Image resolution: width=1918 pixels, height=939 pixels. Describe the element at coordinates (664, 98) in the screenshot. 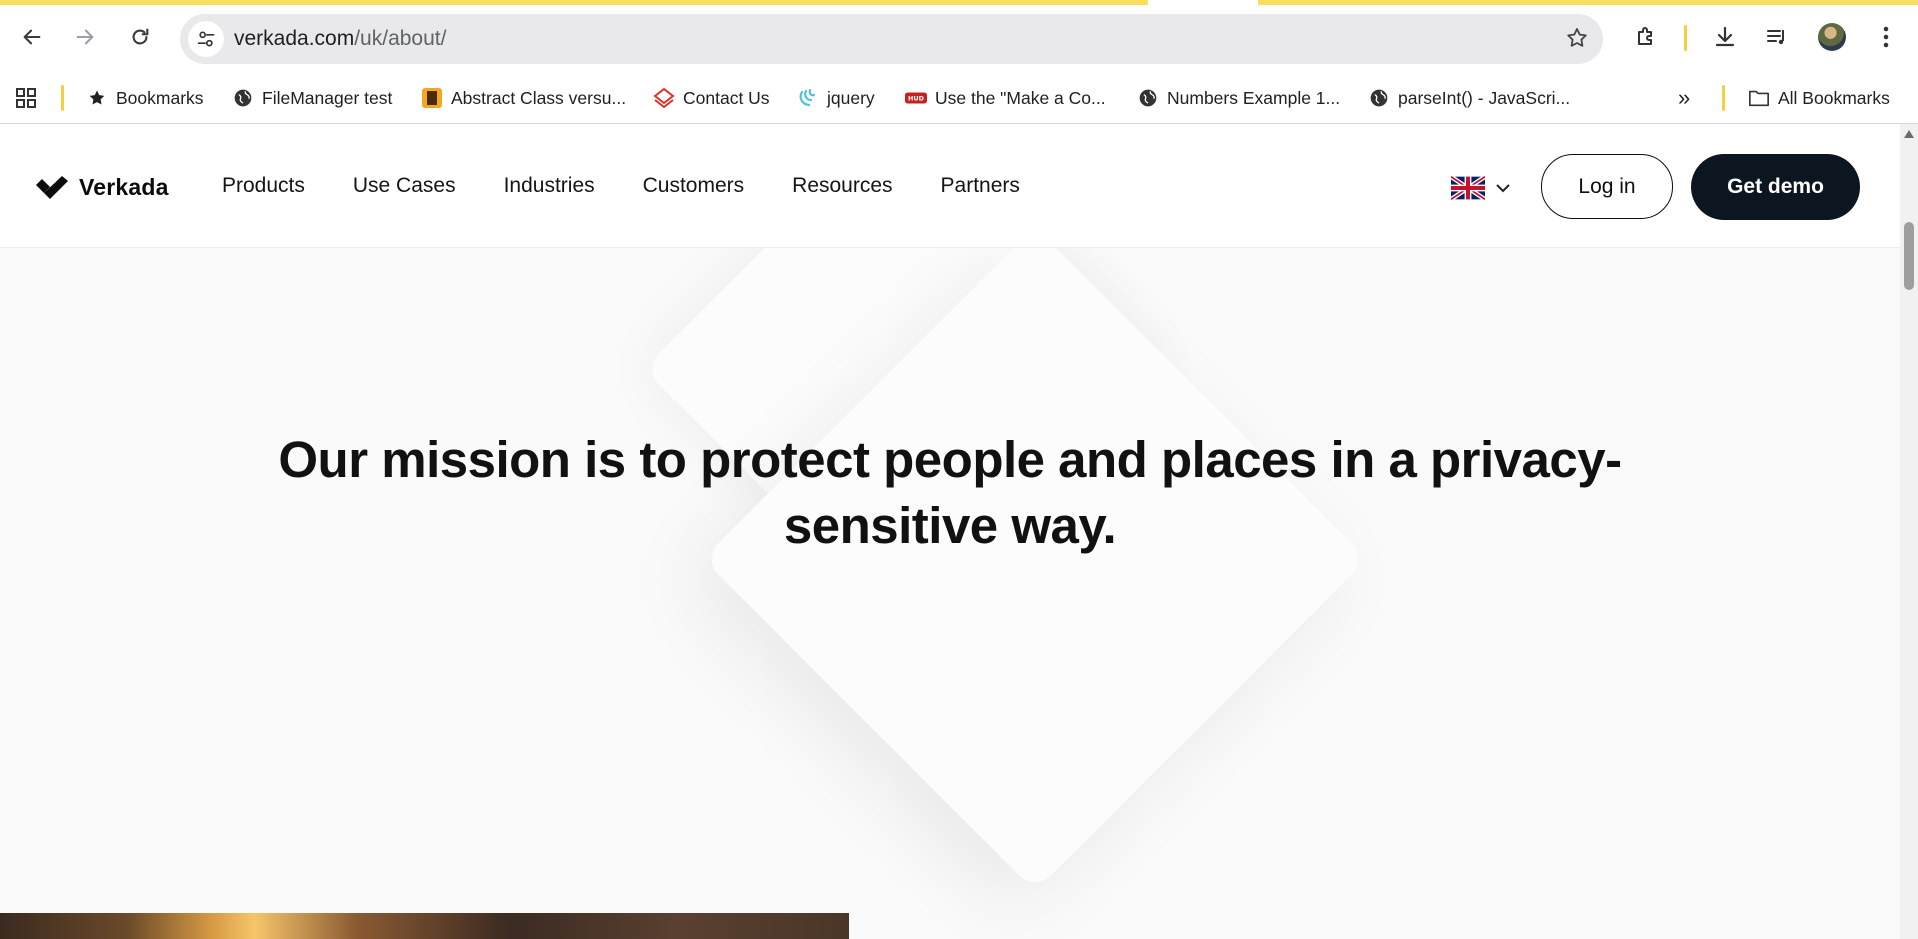

I see `contact-favicon-icon` at that location.